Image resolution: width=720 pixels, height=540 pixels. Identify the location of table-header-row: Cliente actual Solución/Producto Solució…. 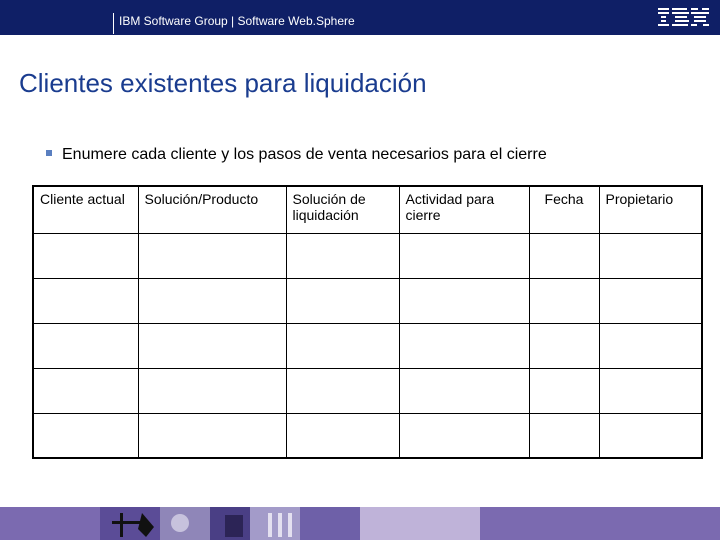
(367, 209).